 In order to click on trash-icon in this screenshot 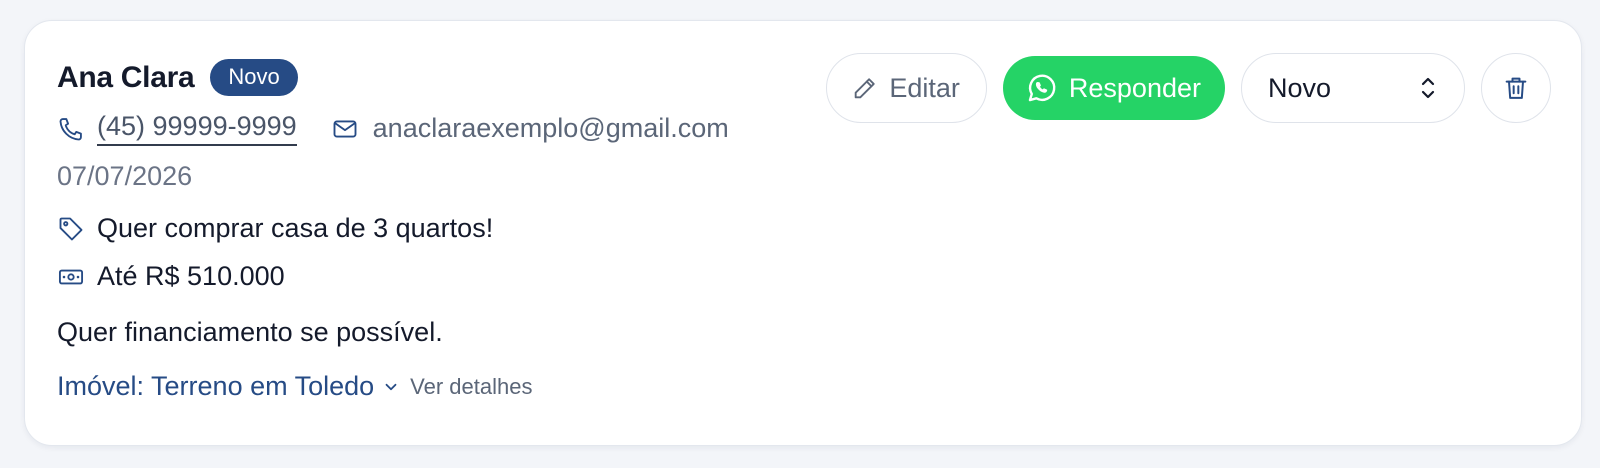, I will do `click(1516, 88)`.